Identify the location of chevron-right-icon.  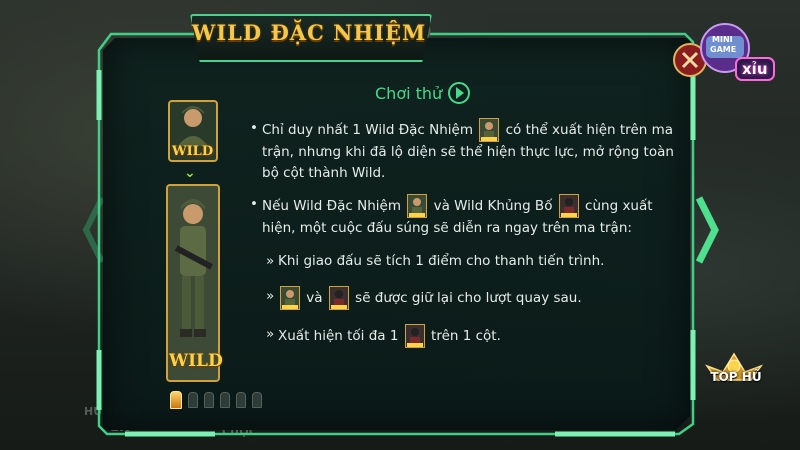
(707, 230).